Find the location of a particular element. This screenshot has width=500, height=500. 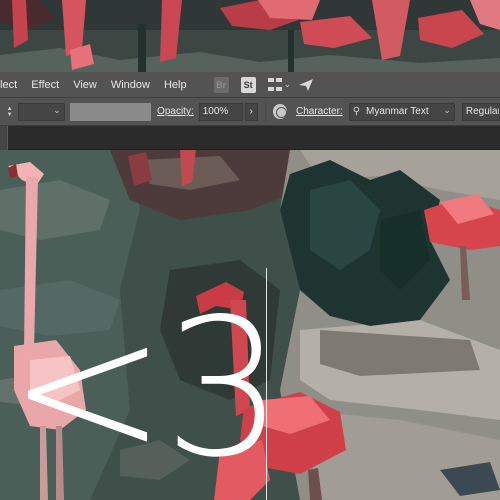

stepper-down-icon: ▼ is located at coordinates (10, 115).